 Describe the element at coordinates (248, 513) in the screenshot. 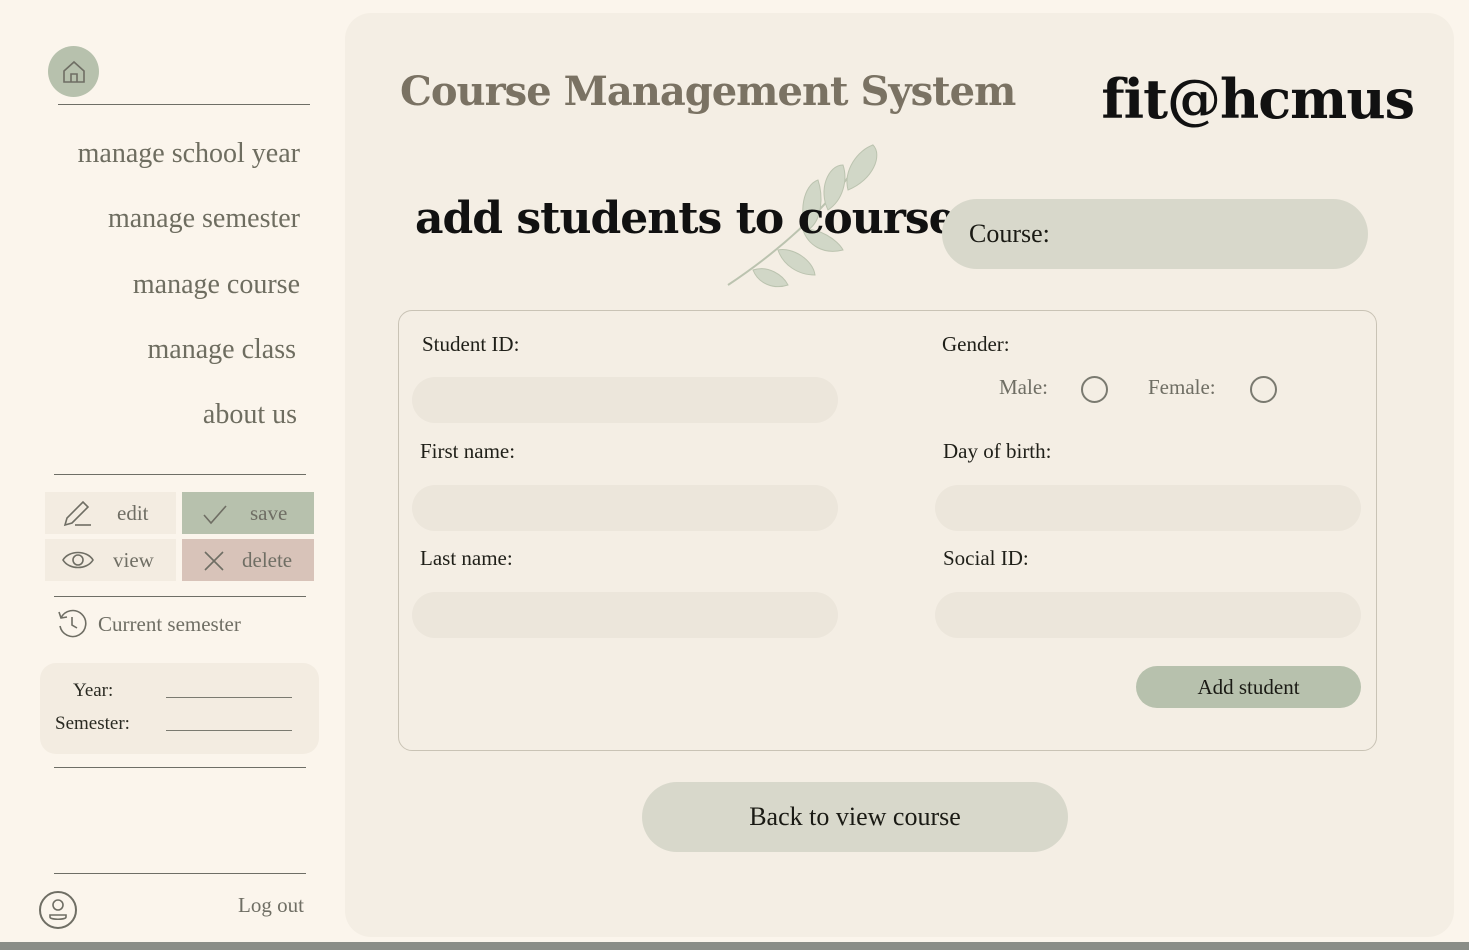

I see `save-button: save` at that location.